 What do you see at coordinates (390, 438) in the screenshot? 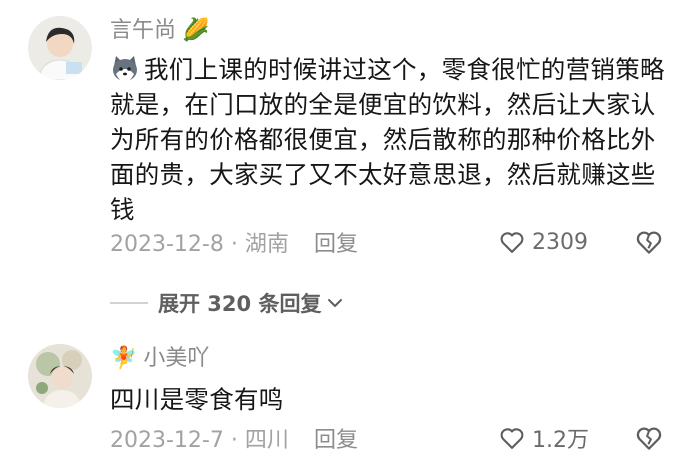
I see `comment-meta: 2023-12-7 · 四川 回复 1.2万` at bounding box center [390, 438].